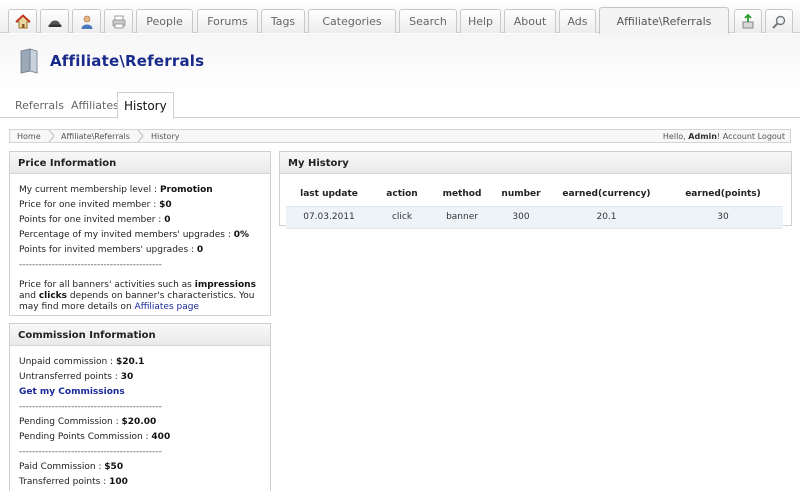 The width and height of the screenshot is (800, 491). I want to click on table-cell: 07.03.2011, so click(329, 217).